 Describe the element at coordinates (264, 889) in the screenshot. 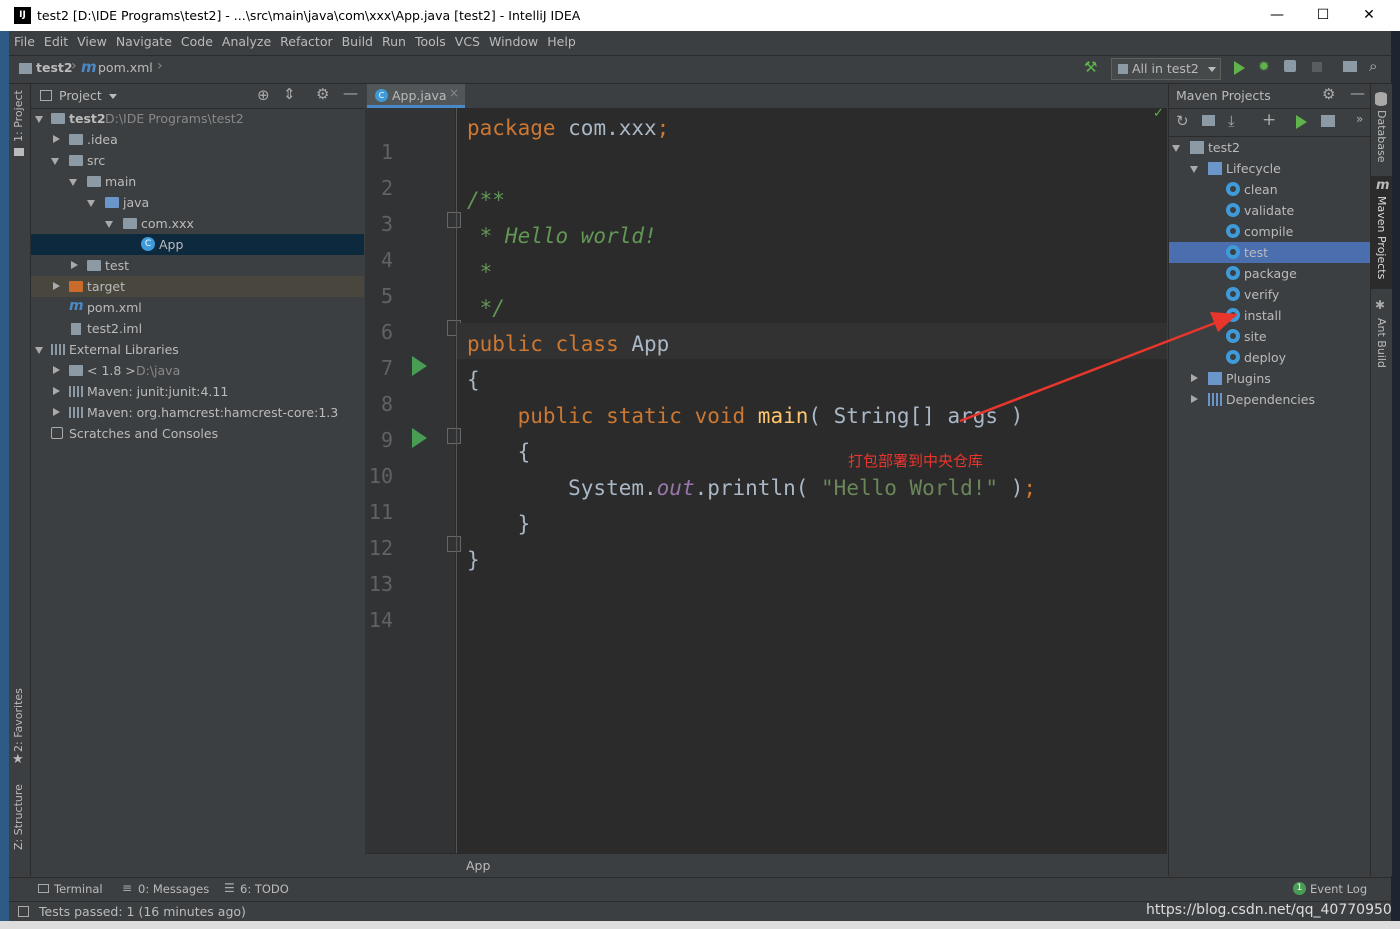

I see `todo-tool-button: 6: TODO` at that location.